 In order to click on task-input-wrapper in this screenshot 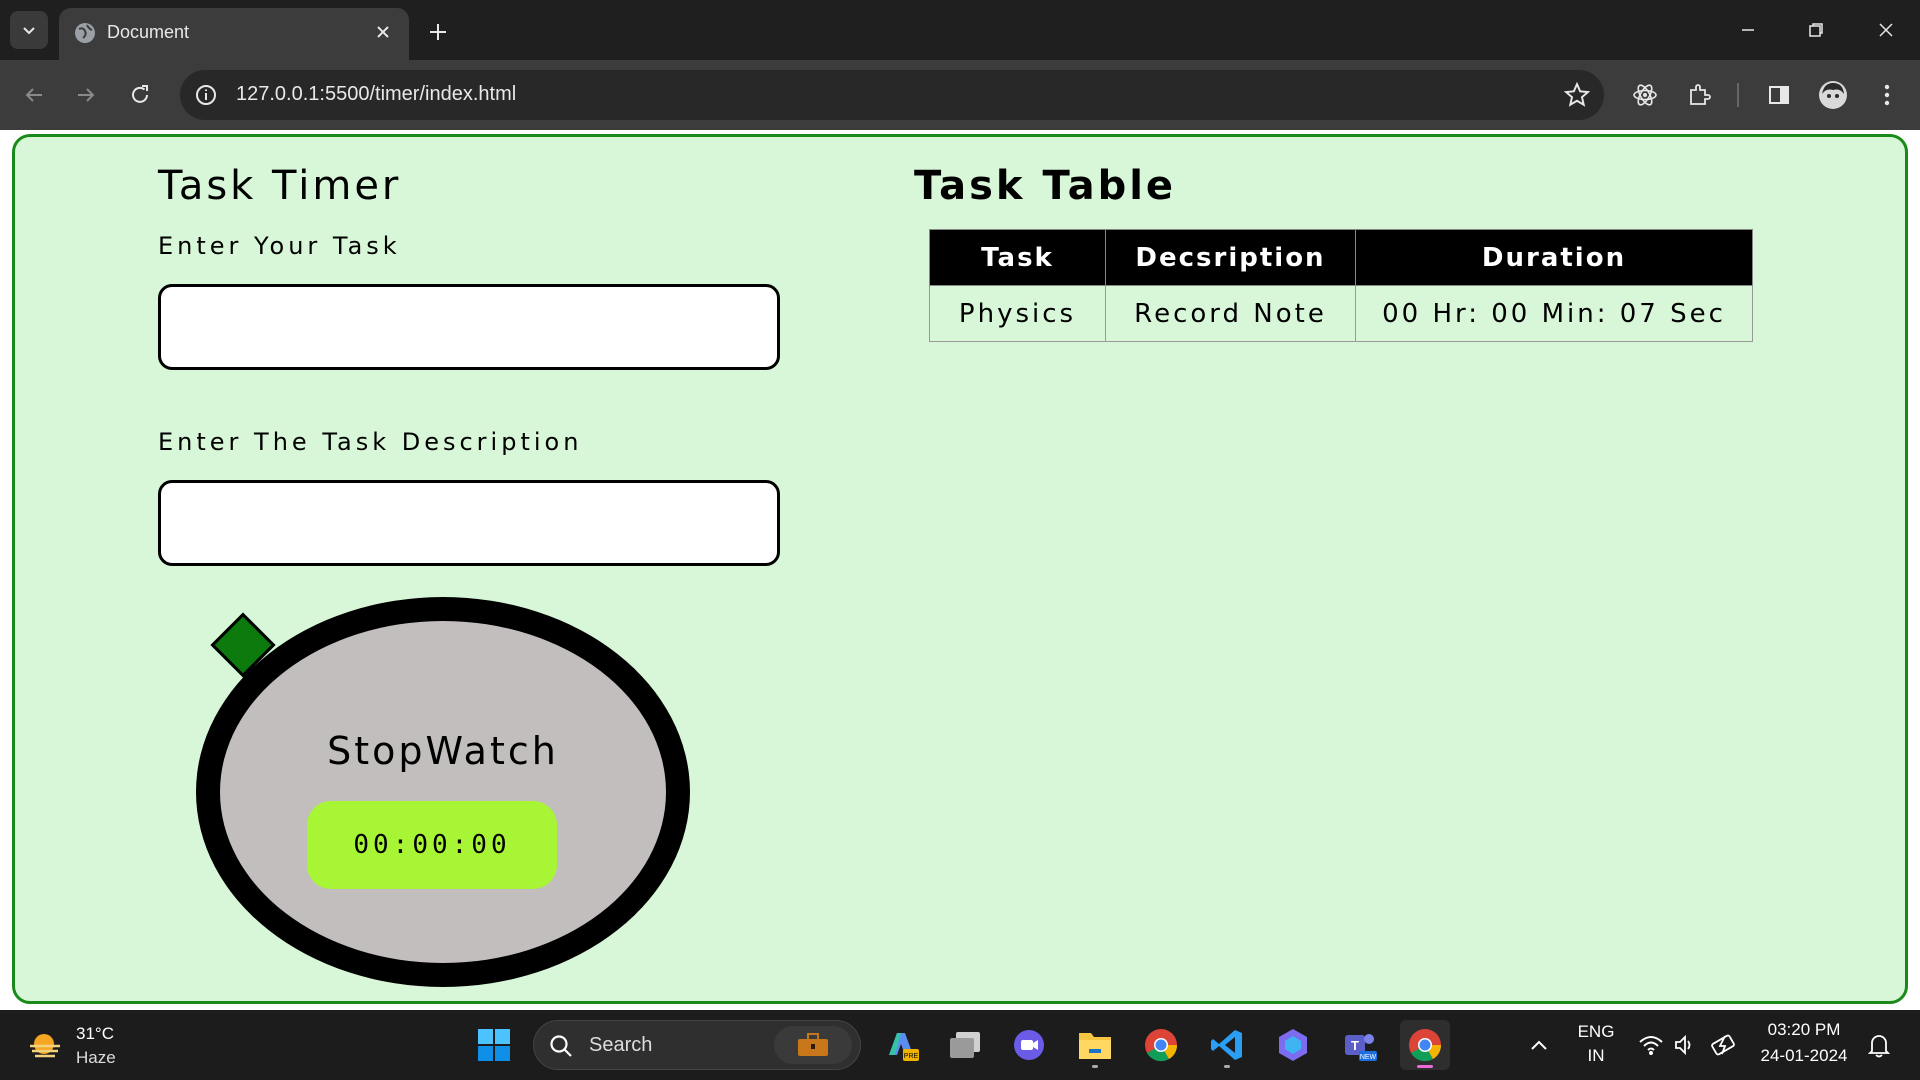, I will do `click(469, 327)`.